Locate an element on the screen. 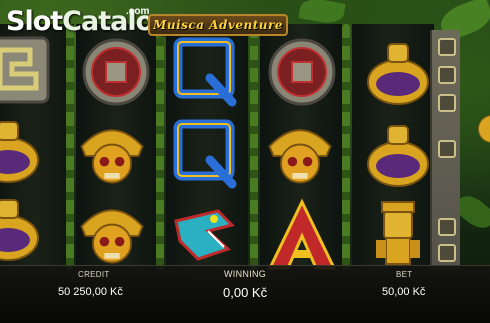 This screenshot has height=323, width=490. bet-value: 50,00 Kč is located at coordinates (404, 292).